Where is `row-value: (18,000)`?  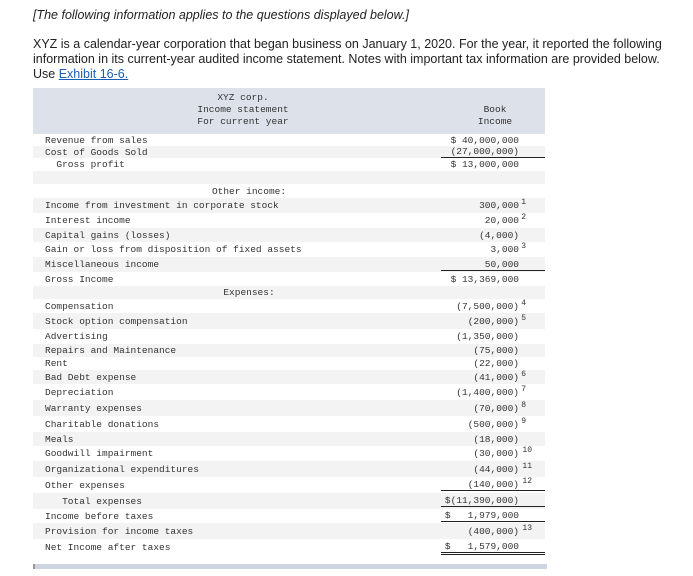 row-value: (18,000) is located at coordinates (493, 439).